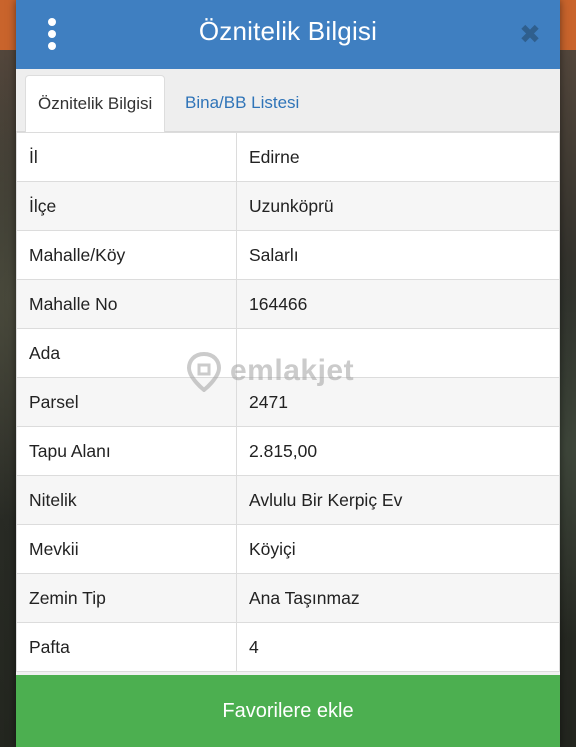 This screenshot has width=576, height=747. Describe the element at coordinates (398, 304) in the screenshot. I see `row-value: 164466` at that location.